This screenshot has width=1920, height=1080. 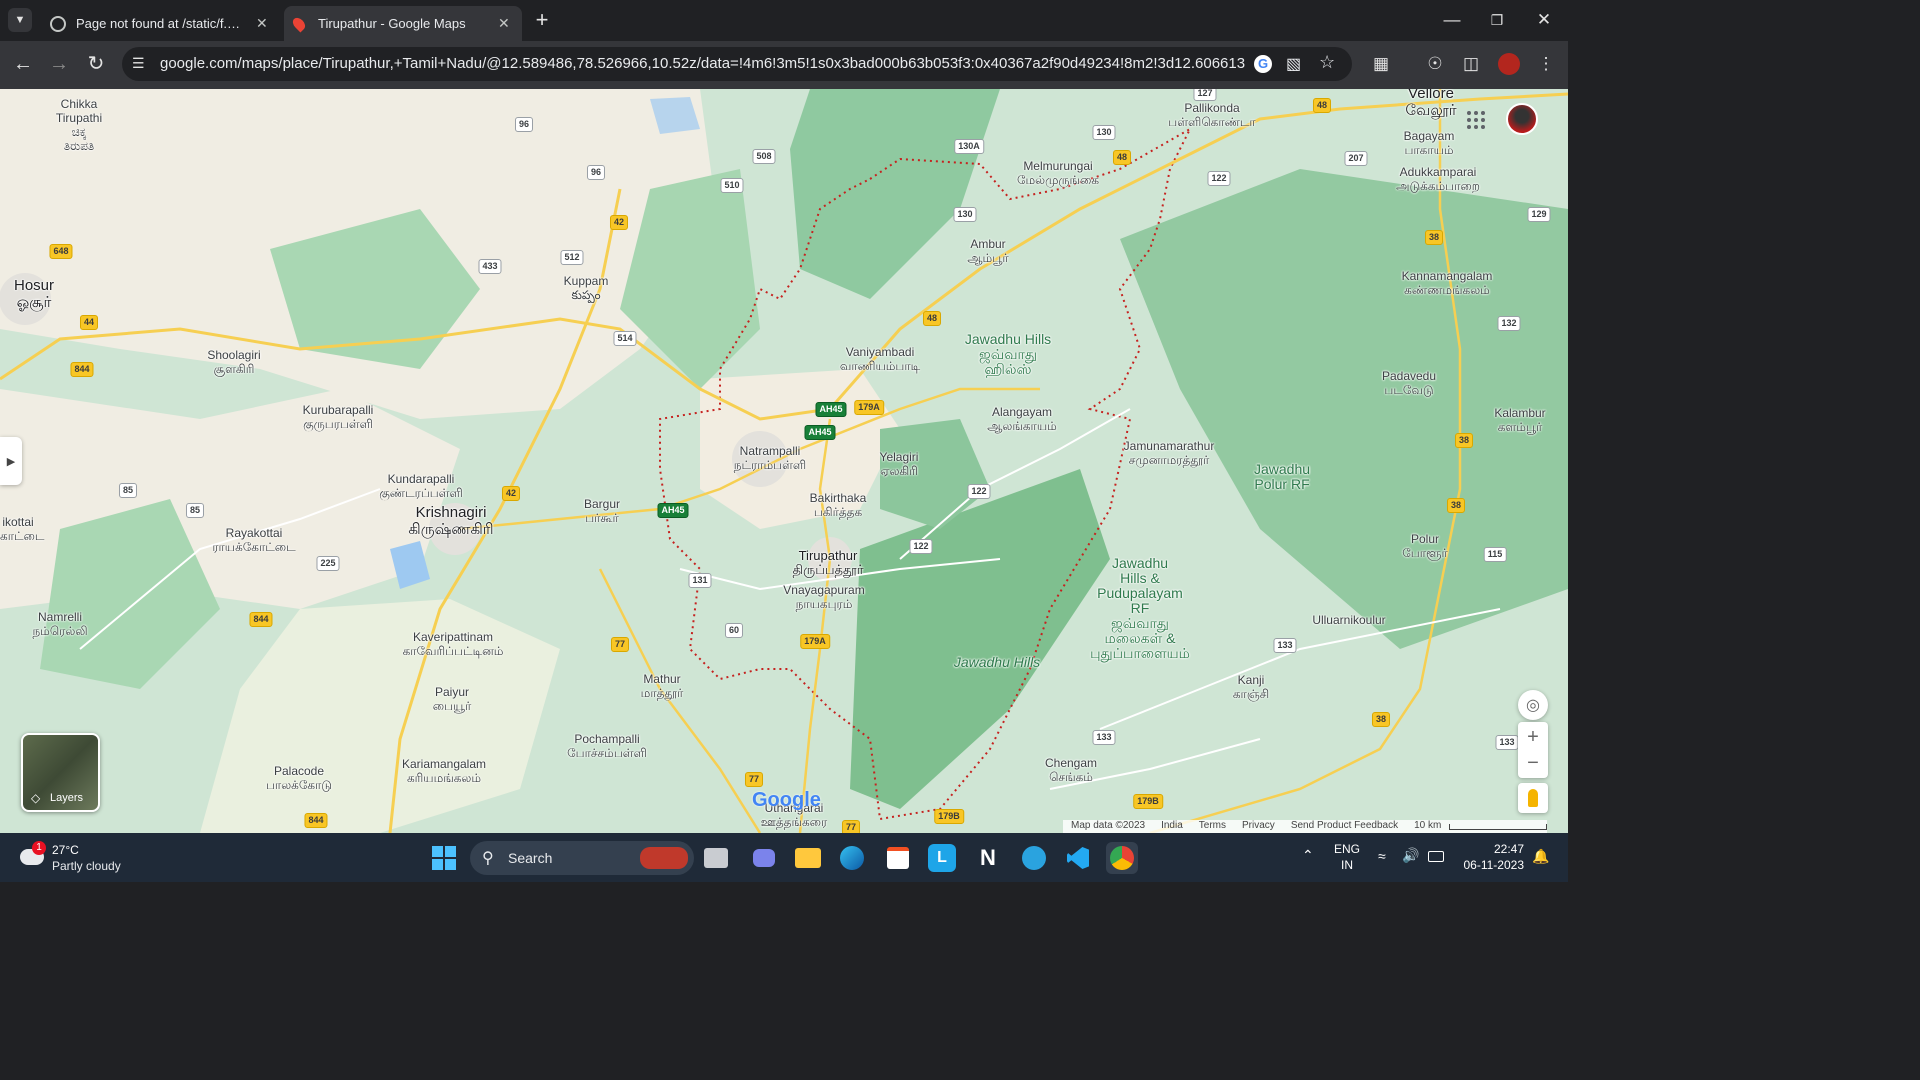 I want to click on reload-button: ↻, so click(x=96, y=64).